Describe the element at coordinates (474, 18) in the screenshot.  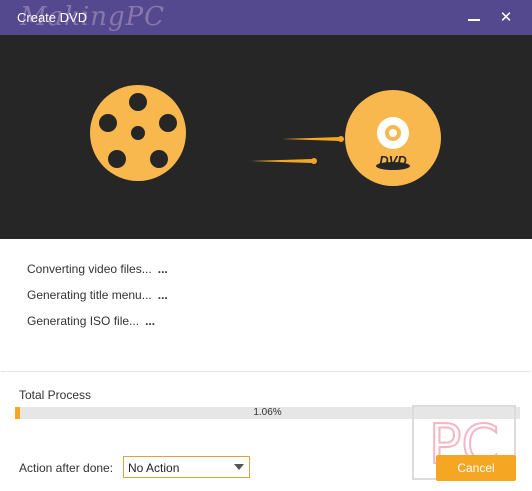
I see `minimize-button` at that location.